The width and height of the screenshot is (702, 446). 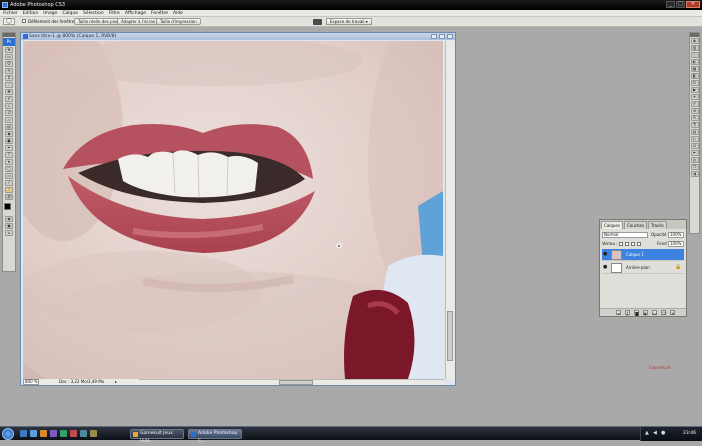 I want to click on horizontal-scroll-thumb, so click(x=296, y=382).